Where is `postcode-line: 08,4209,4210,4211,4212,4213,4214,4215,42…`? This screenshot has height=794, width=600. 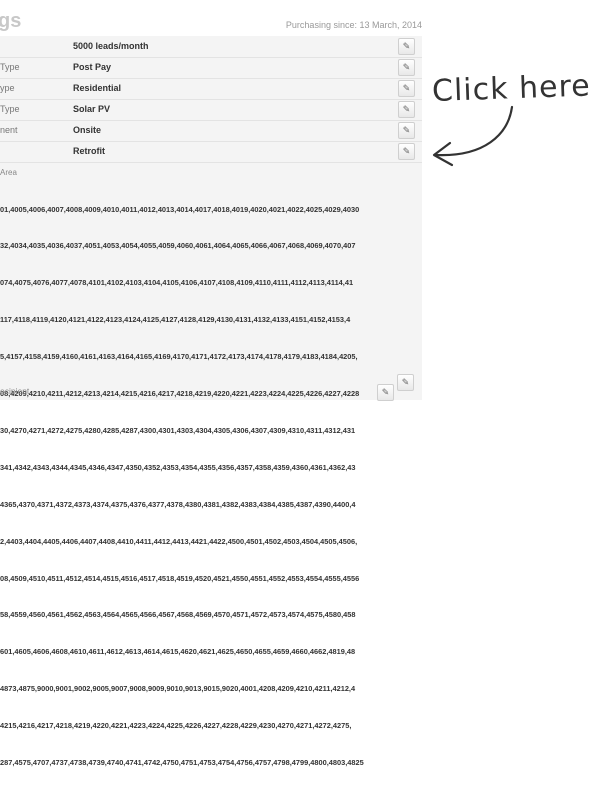 postcode-line: 08,4209,4210,4211,4212,4213,4214,4215,42… is located at coordinates (180, 394).